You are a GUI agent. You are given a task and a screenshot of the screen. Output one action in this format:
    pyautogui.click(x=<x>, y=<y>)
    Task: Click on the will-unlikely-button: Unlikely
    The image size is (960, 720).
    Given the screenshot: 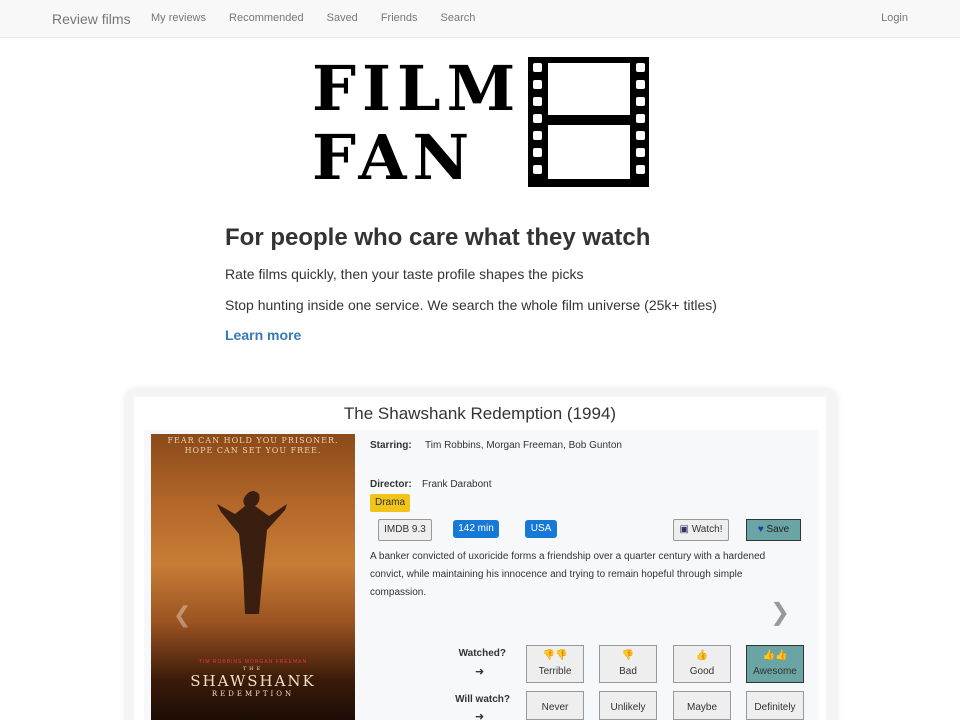 What is the action you would take?
    pyautogui.click(x=628, y=705)
    